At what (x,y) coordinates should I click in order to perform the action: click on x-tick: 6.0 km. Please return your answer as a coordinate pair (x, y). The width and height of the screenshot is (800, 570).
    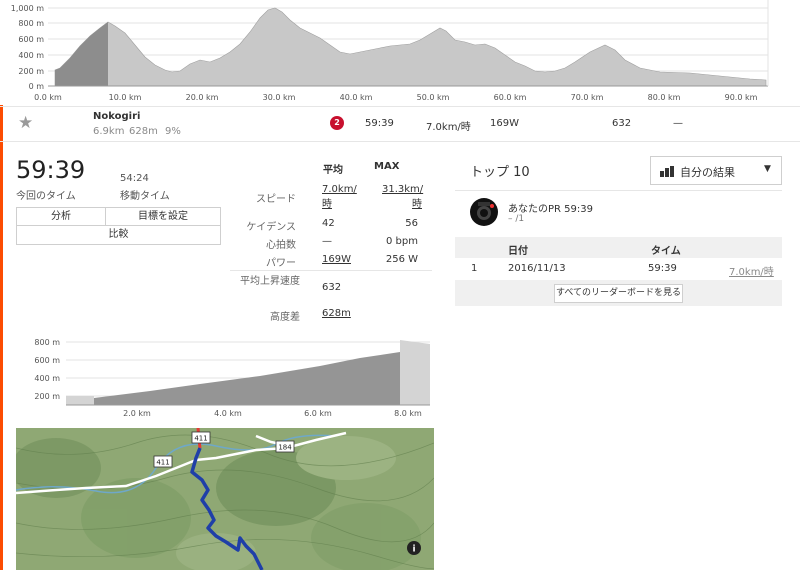
    Looking at the image, I should click on (318, 413).